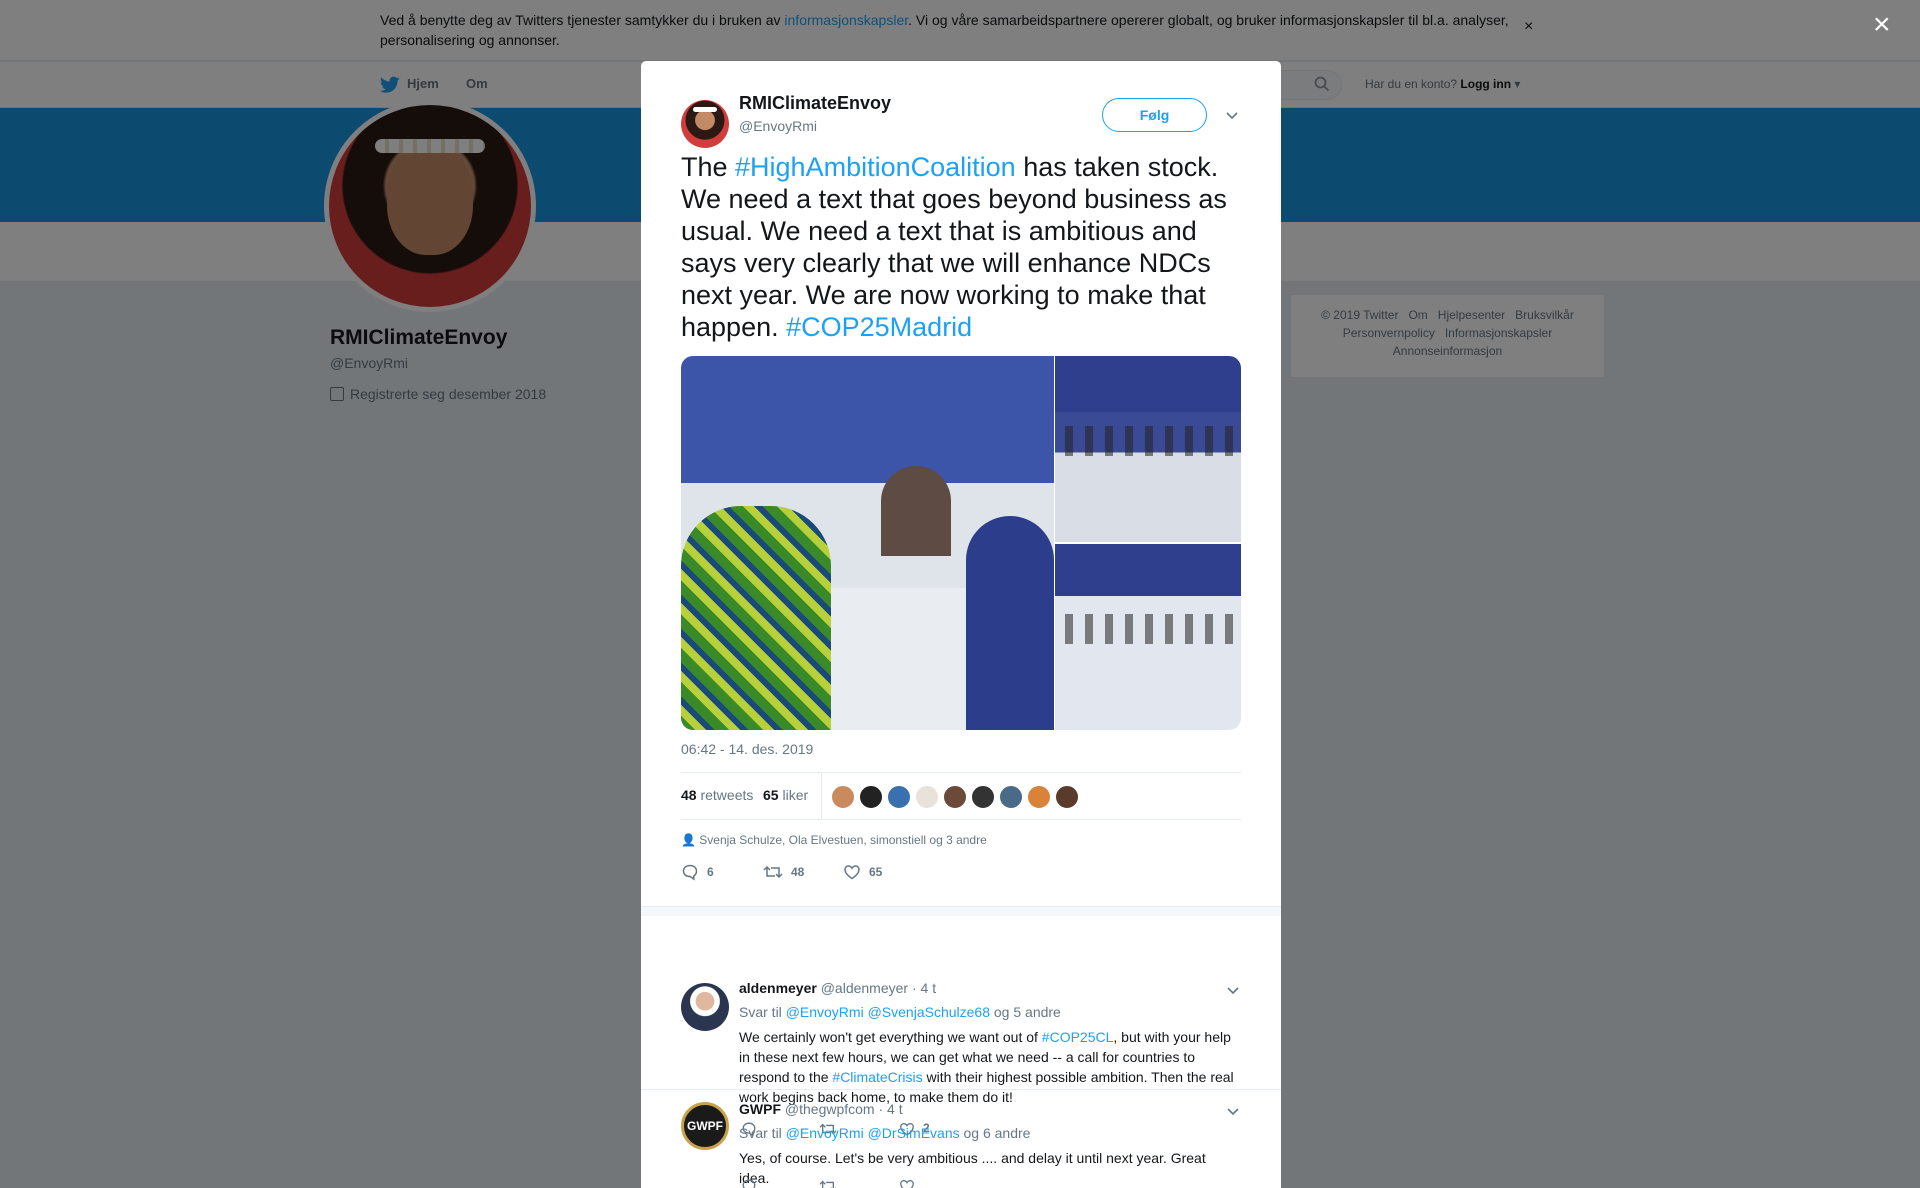  I want to click on likes-stat: 65 liker, so click(785, 795).